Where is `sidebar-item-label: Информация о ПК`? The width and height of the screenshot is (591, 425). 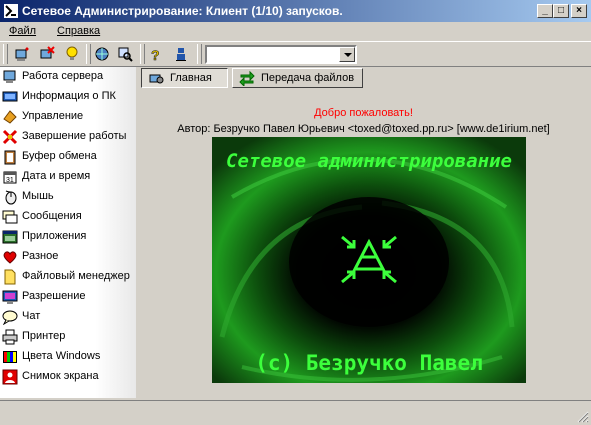 sidebar-item-label: Информация о ПК is located at coordinates (69, 96).